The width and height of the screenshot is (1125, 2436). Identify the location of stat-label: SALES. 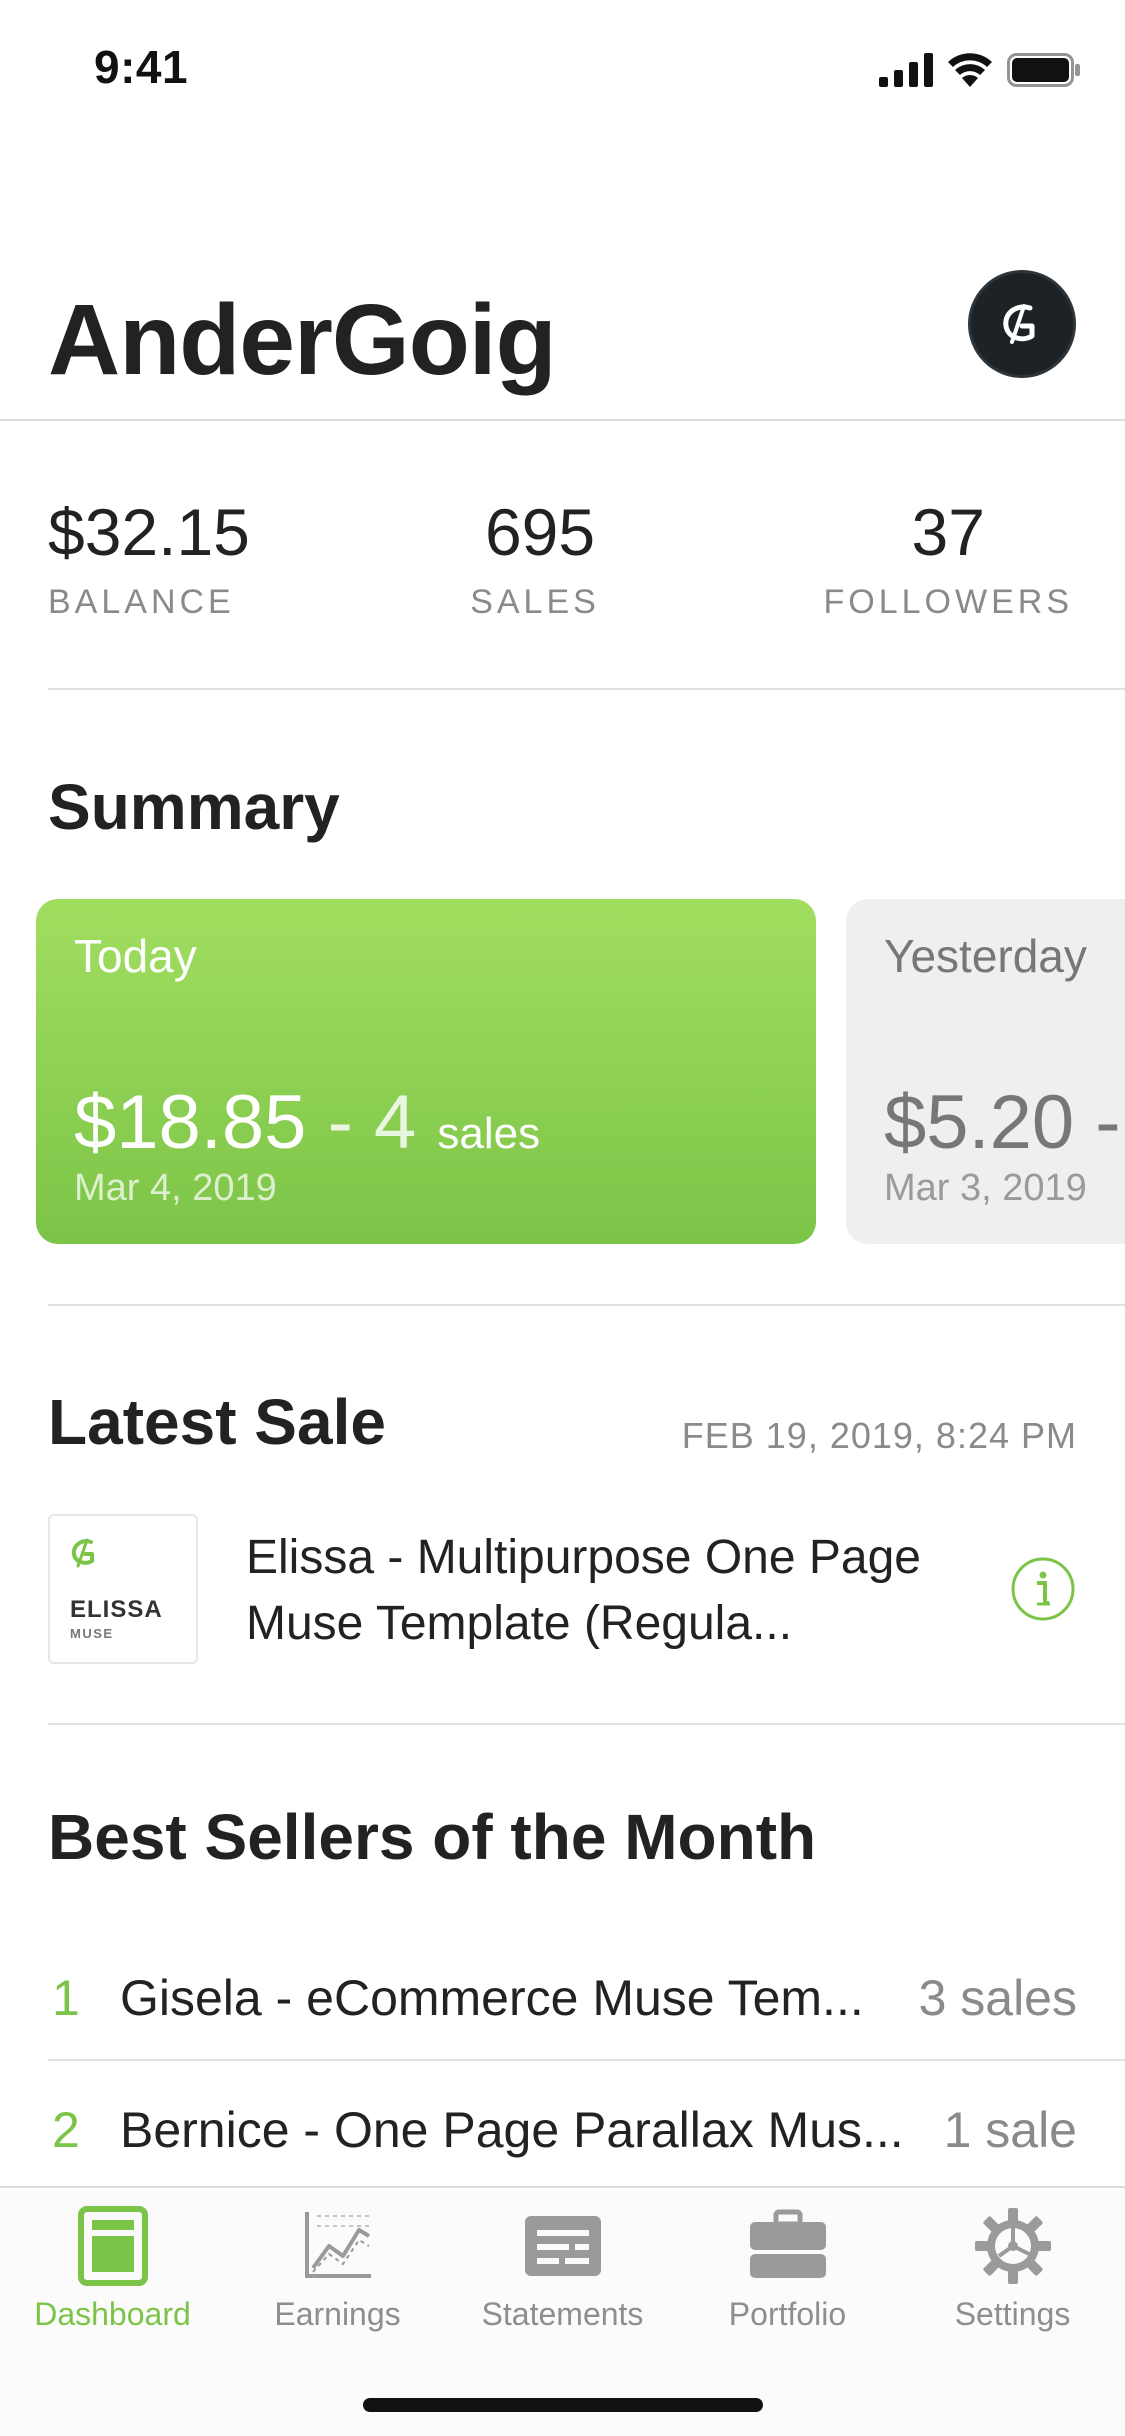
(535, 601).